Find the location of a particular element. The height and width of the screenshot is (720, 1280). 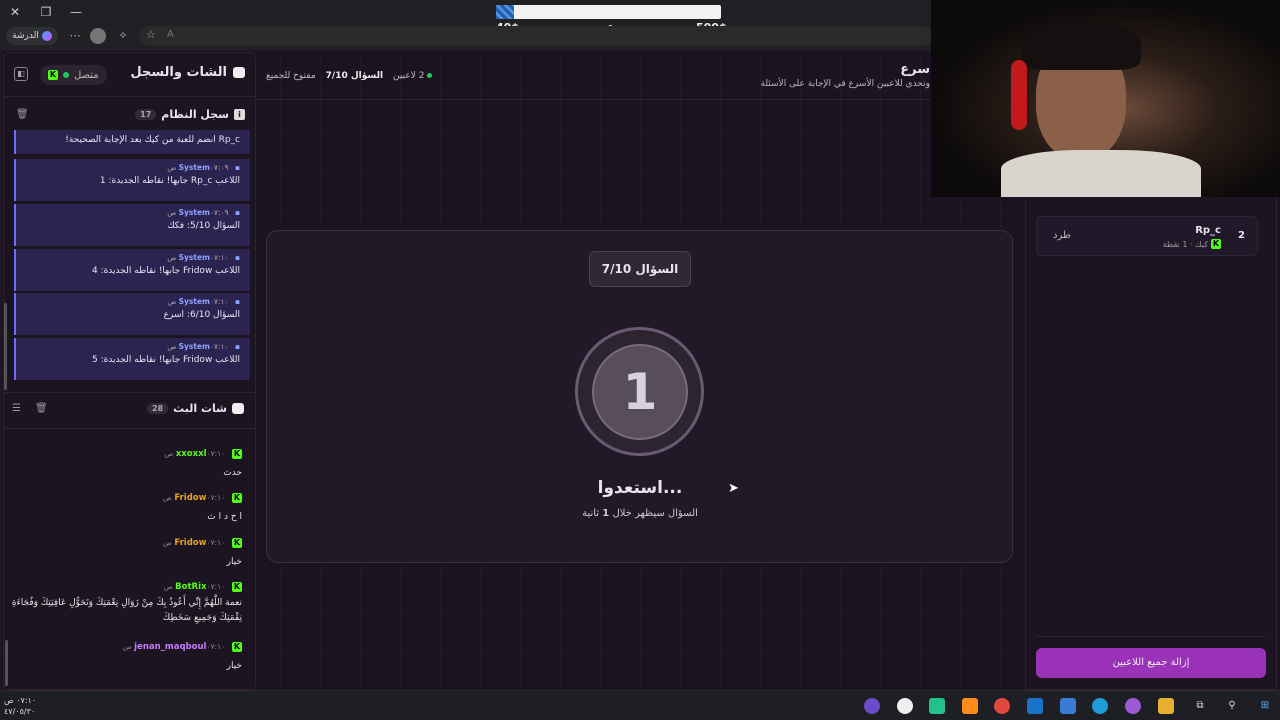

chat-align-icon: ☰ is located at coordinates (16, 408).